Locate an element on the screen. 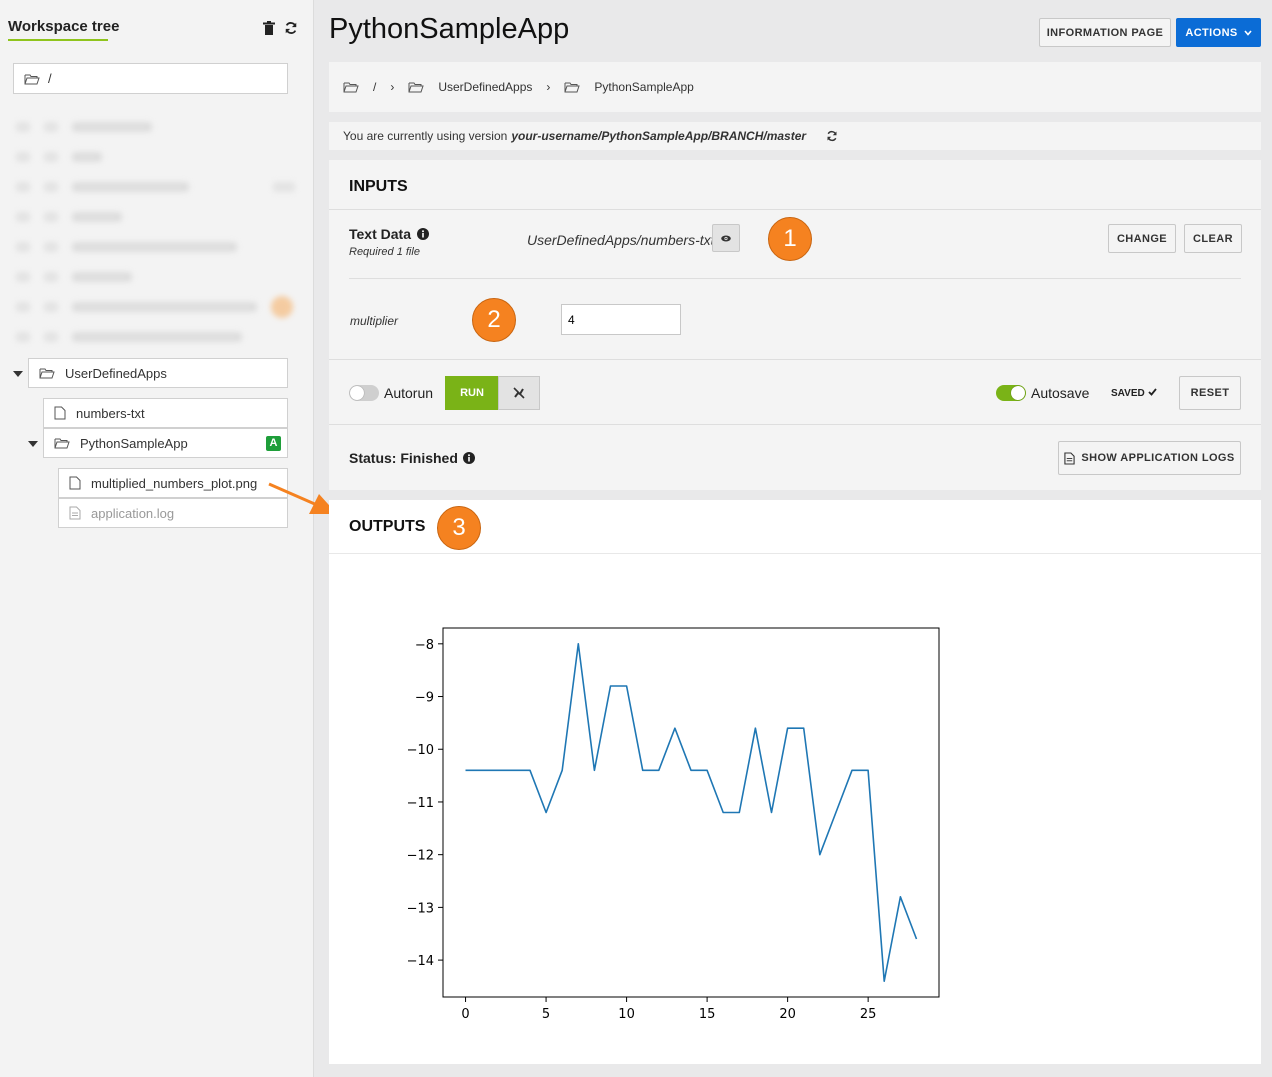  tree-item-label: multiplied_numbers_plot.png is located at coordinates (174, 483).